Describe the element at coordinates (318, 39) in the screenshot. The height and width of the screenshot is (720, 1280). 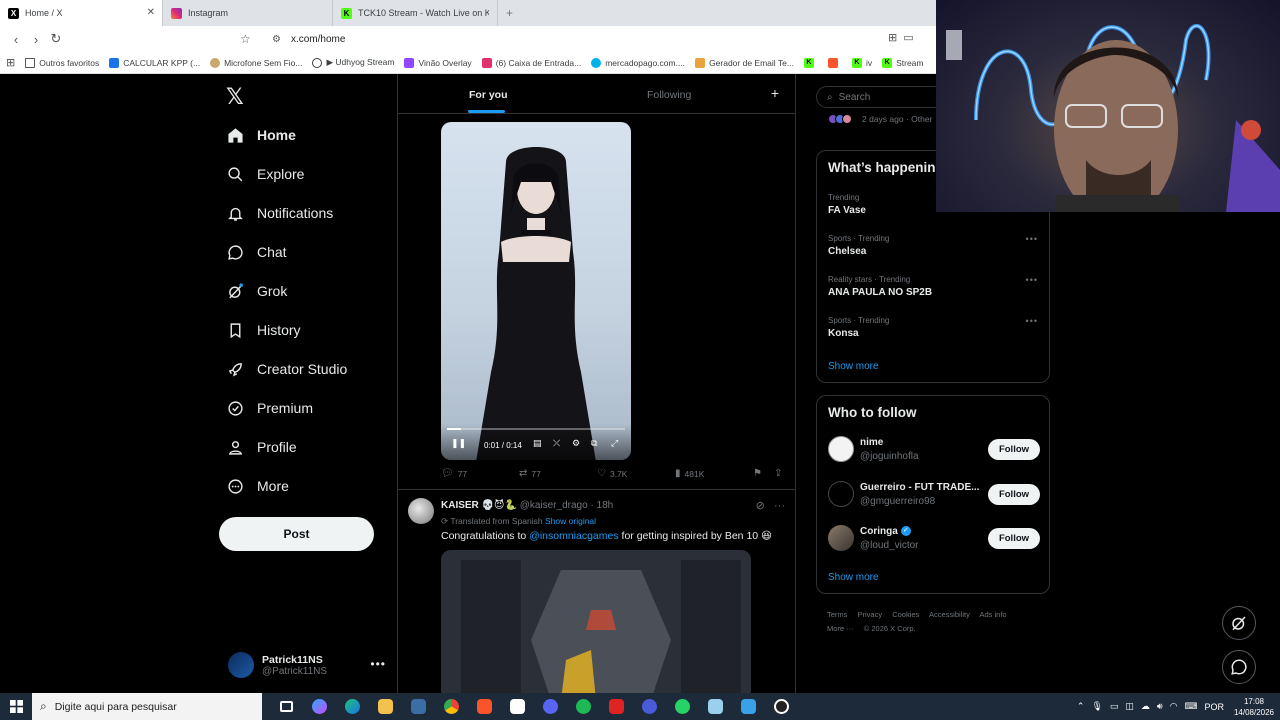
I see `url-text: x.com/home` at that location.